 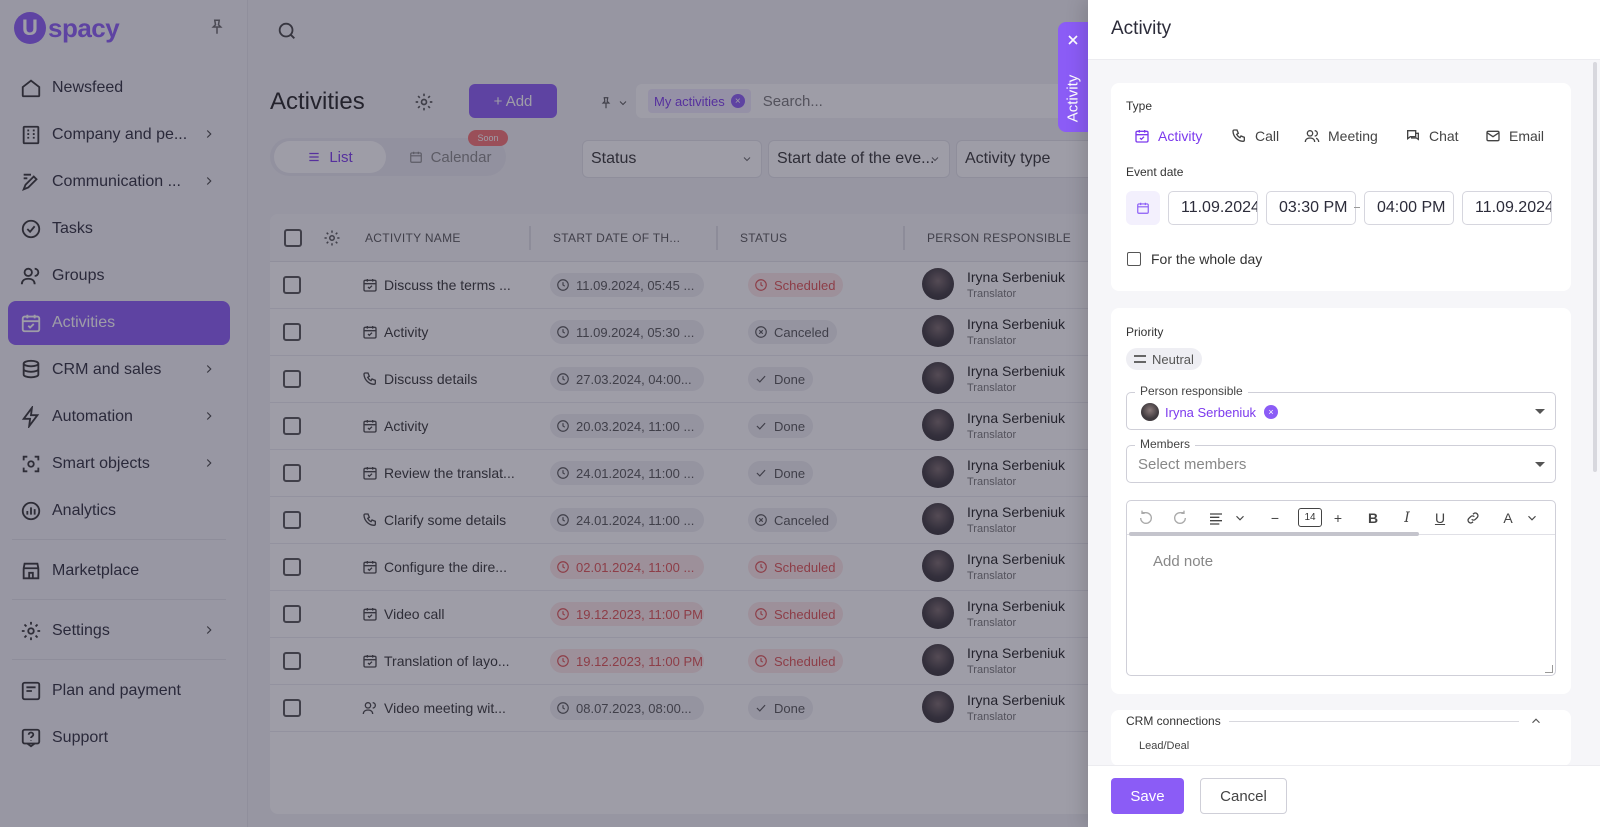 I want to click on side-tab-label: Activity, so click(x=1073, y=98).